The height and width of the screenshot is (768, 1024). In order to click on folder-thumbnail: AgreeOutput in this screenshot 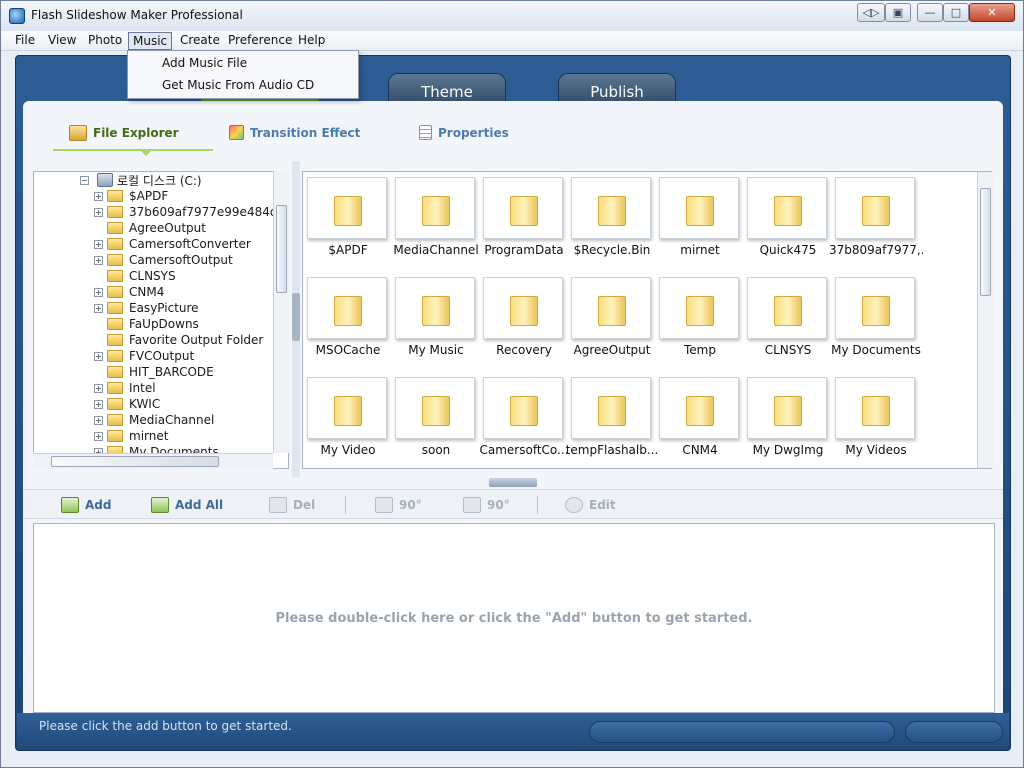, I will do `click(612, 321)`.